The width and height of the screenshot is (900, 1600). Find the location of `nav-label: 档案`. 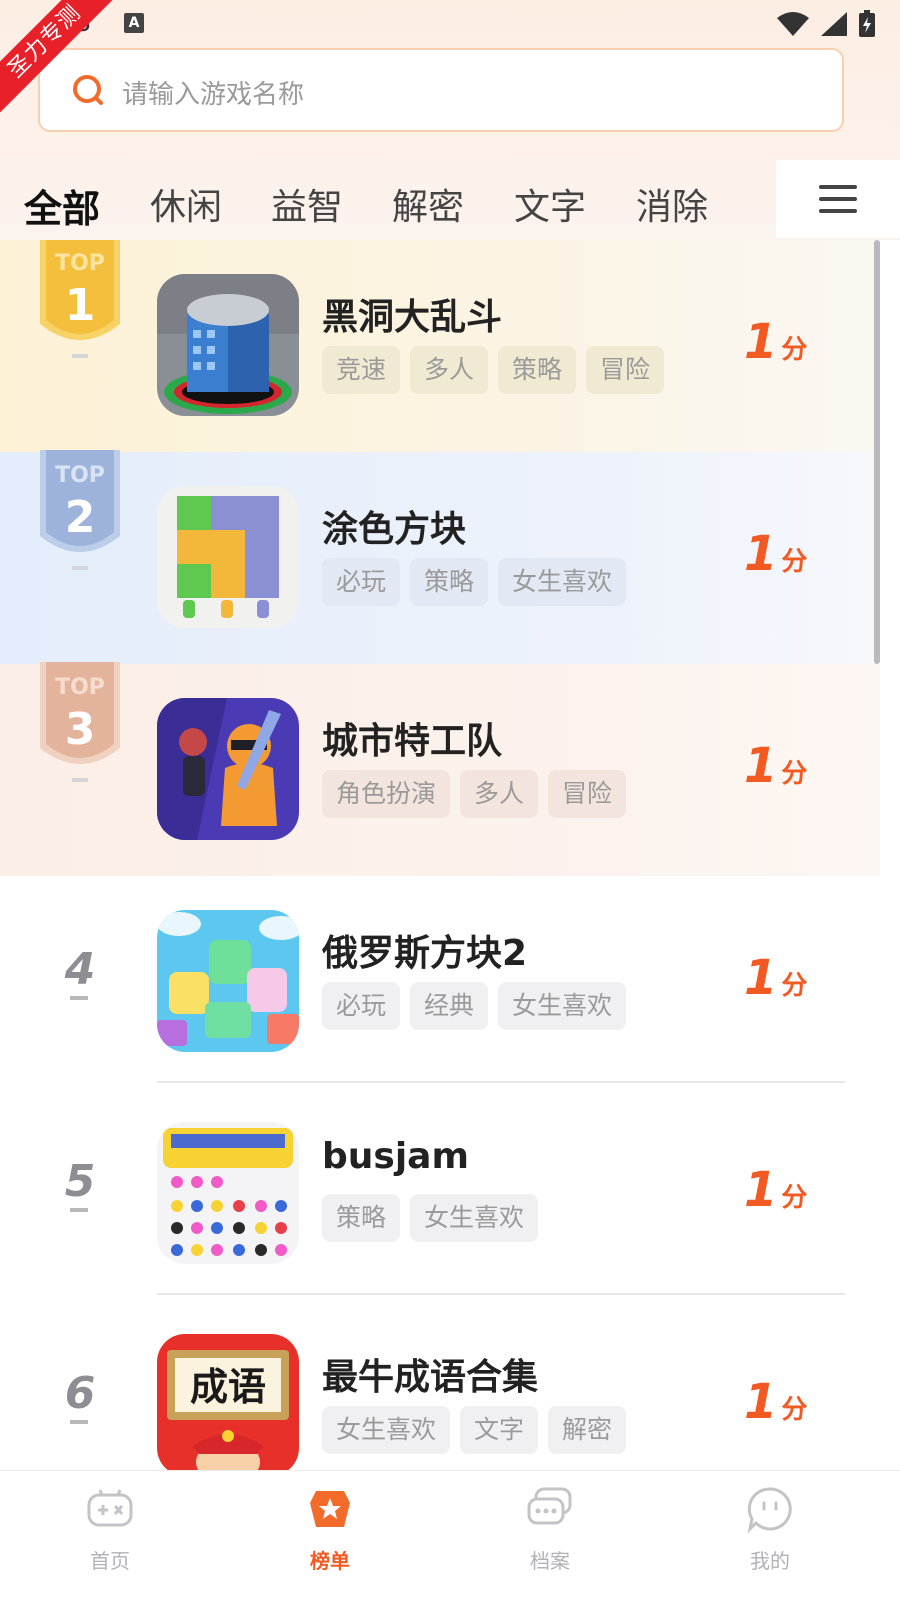

nav-label: 档案 is located at coordinates (550, 1561).